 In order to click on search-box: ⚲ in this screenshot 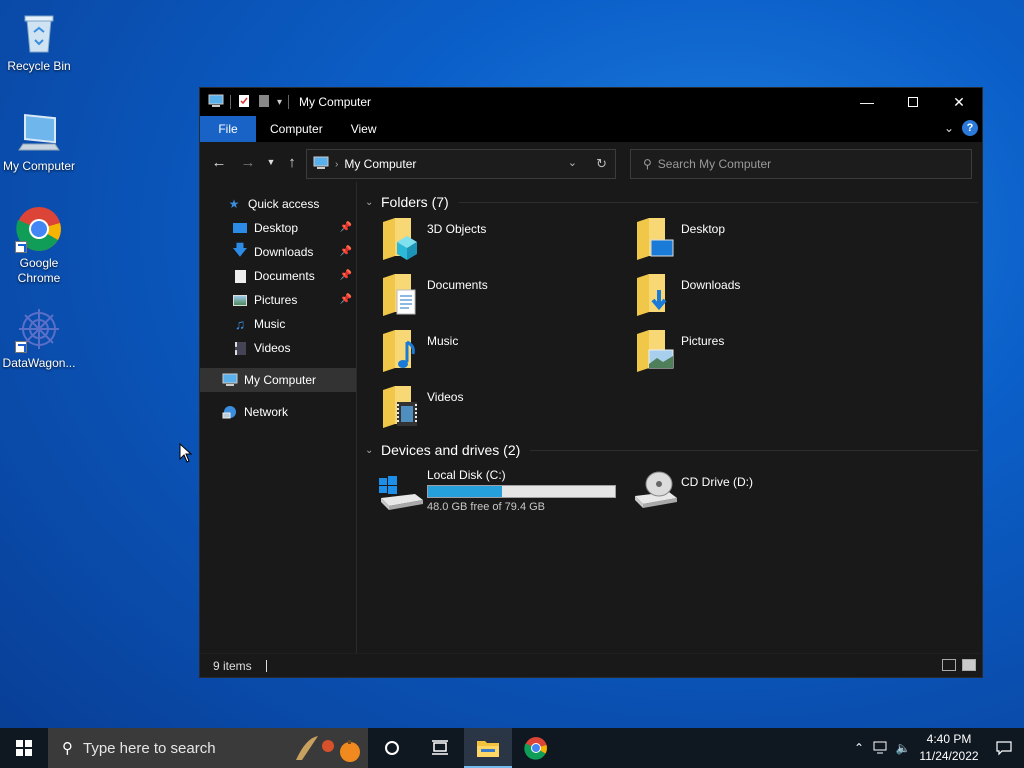, I will do `click(801, 164)`.